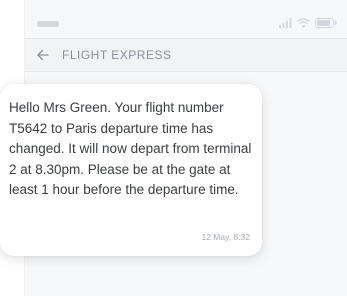 The height and width of the screenshot is (296, 347). Describe the element at coordinates (117, 55) in the screenshot. I see `app-title: FLIGHT EXPRESS` at that location.